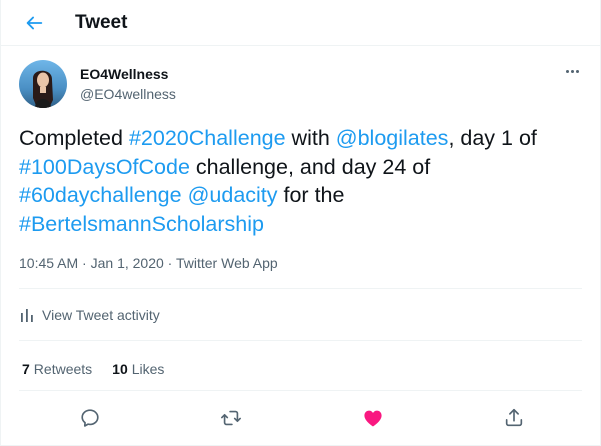 This screenshot has width=601, height=446. What do you see at coordinates (48, 263) in the screenshot?
I see `tweet-time: 10:45 AM` at bounding box center [48, 263].